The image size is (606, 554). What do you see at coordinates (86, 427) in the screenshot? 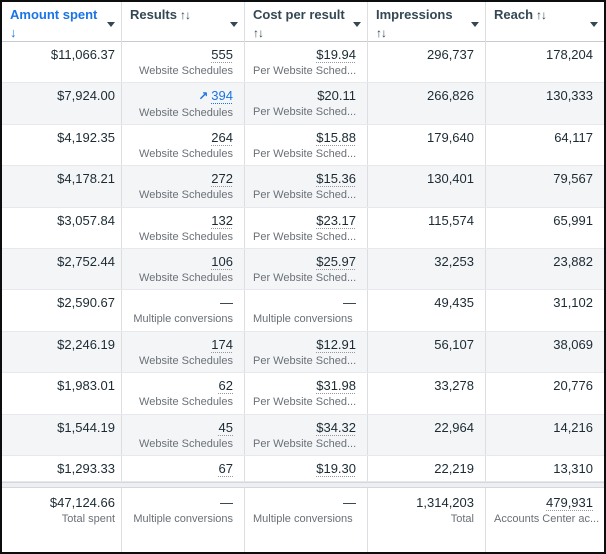
I see `amount-spent-value: $1,544.19` at bounding box center [86, 427].